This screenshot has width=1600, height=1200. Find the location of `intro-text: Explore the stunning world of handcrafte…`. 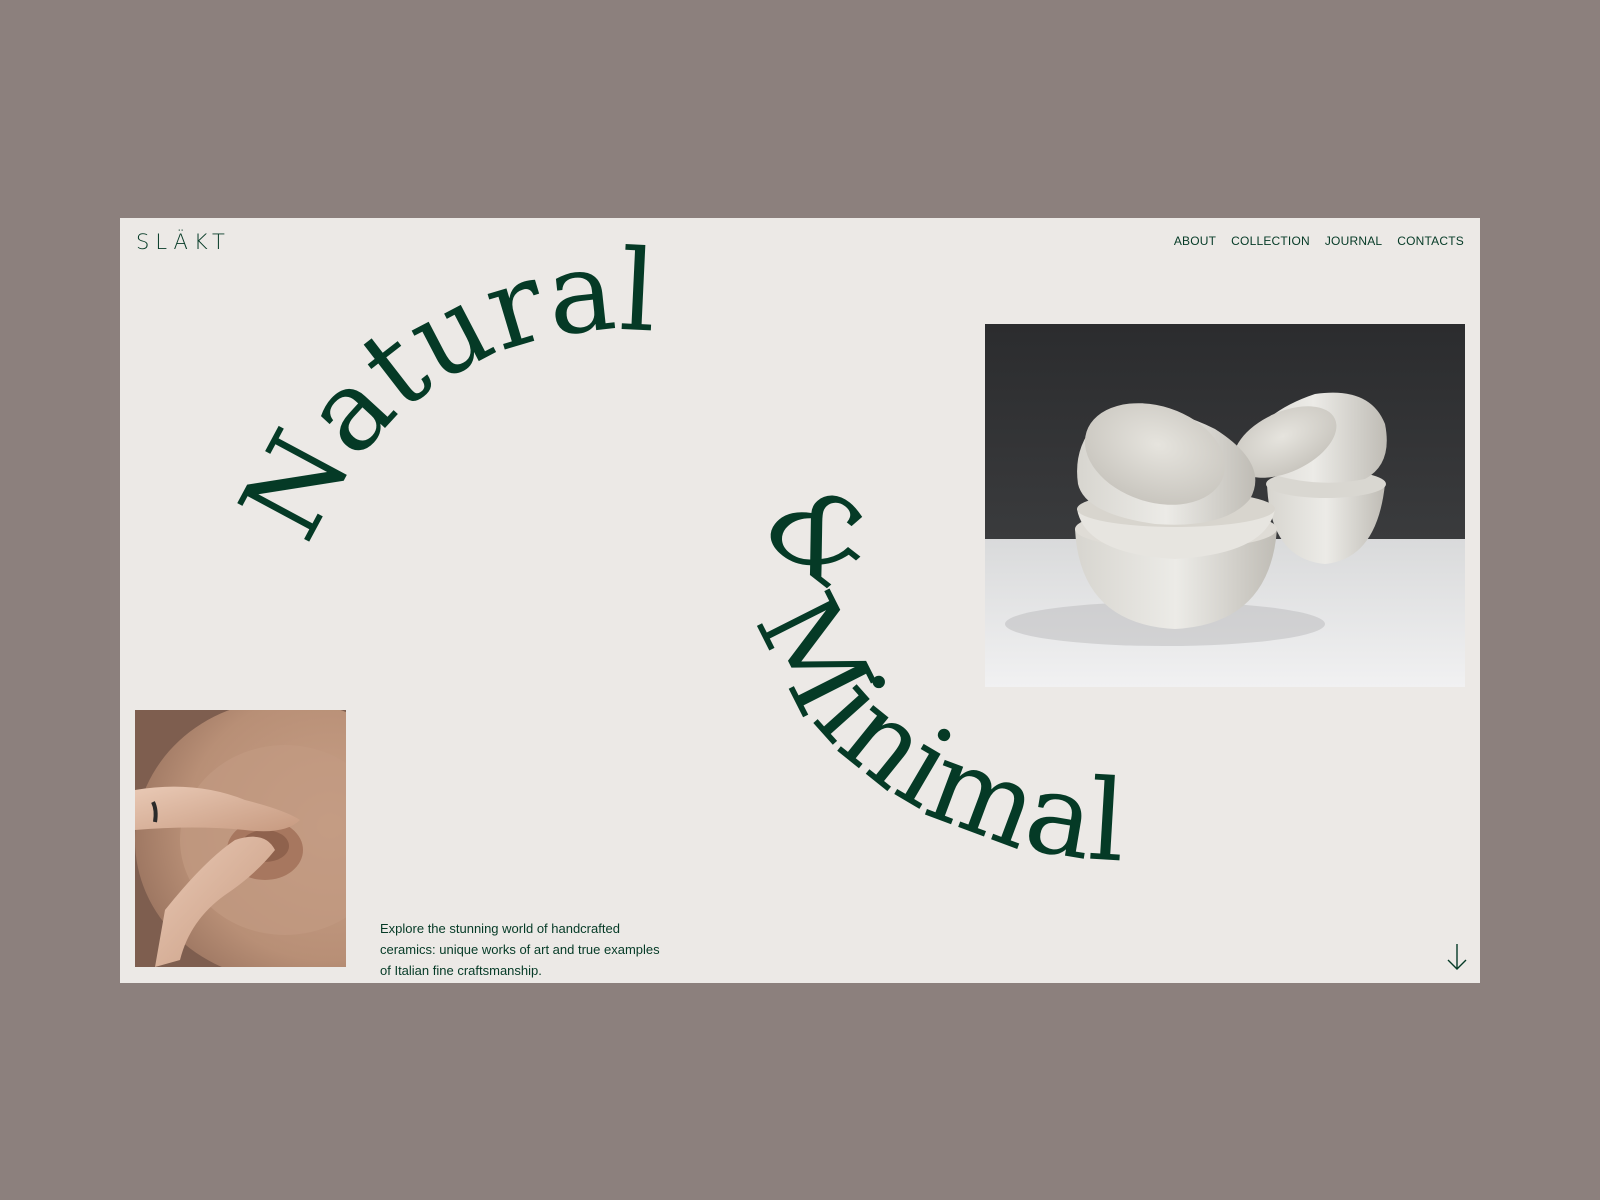

intro-text: Explore the stunning world of handcrafte… is located at coordinates (520, 949).